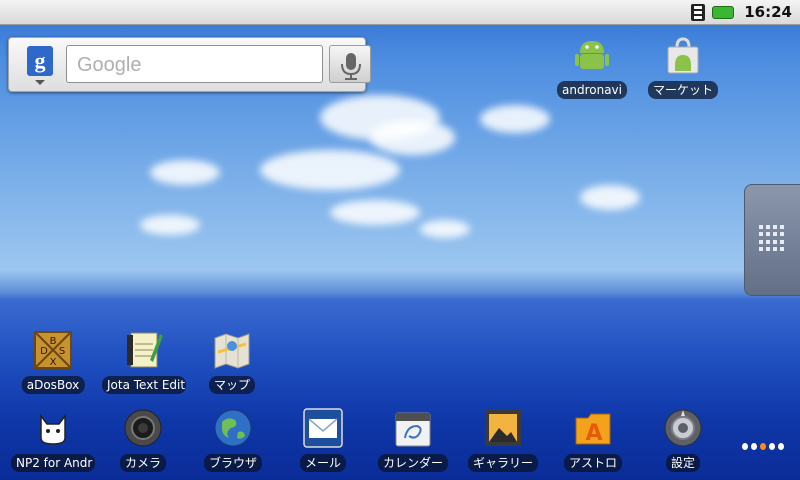 The image size is (800, 480). I want to click on app-grid-icon, so click(772, 238).